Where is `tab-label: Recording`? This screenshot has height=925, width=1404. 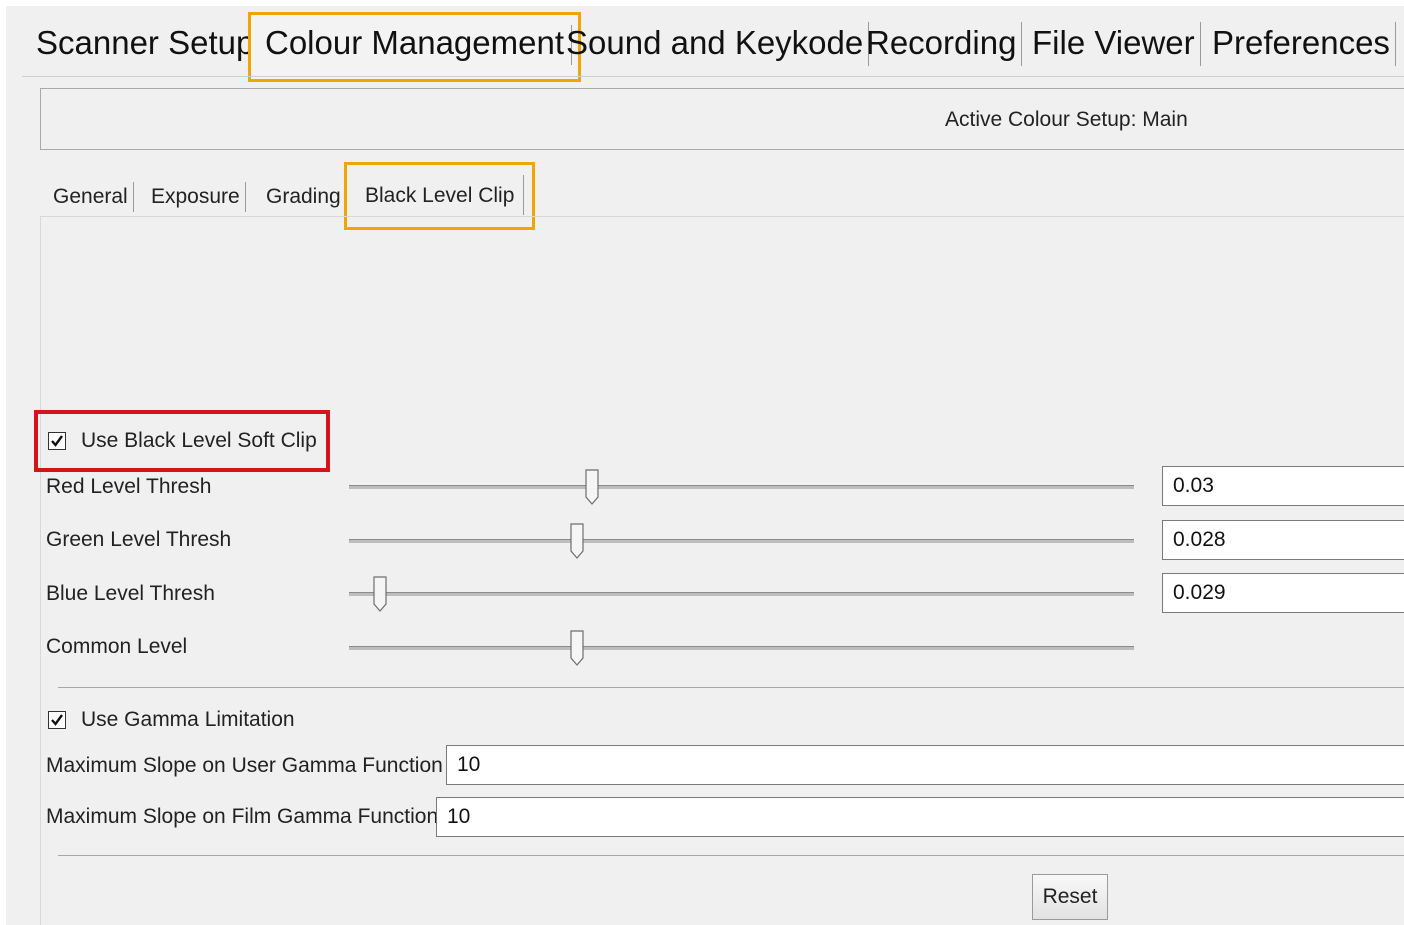 tab-label: Recording is located at coordinates (941, 42).